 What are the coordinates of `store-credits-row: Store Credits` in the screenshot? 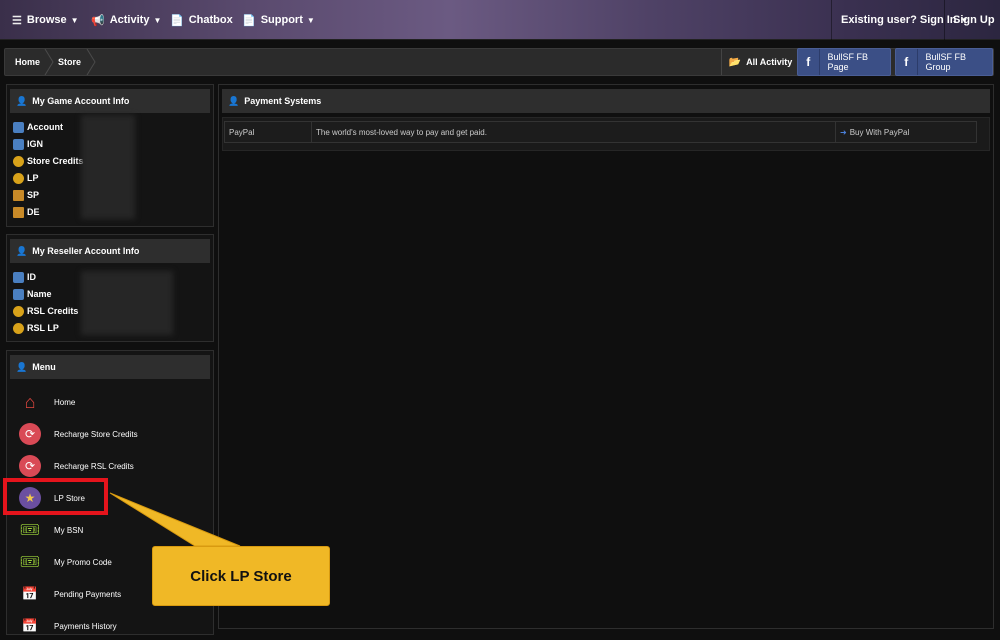 It's located at (48, 161).